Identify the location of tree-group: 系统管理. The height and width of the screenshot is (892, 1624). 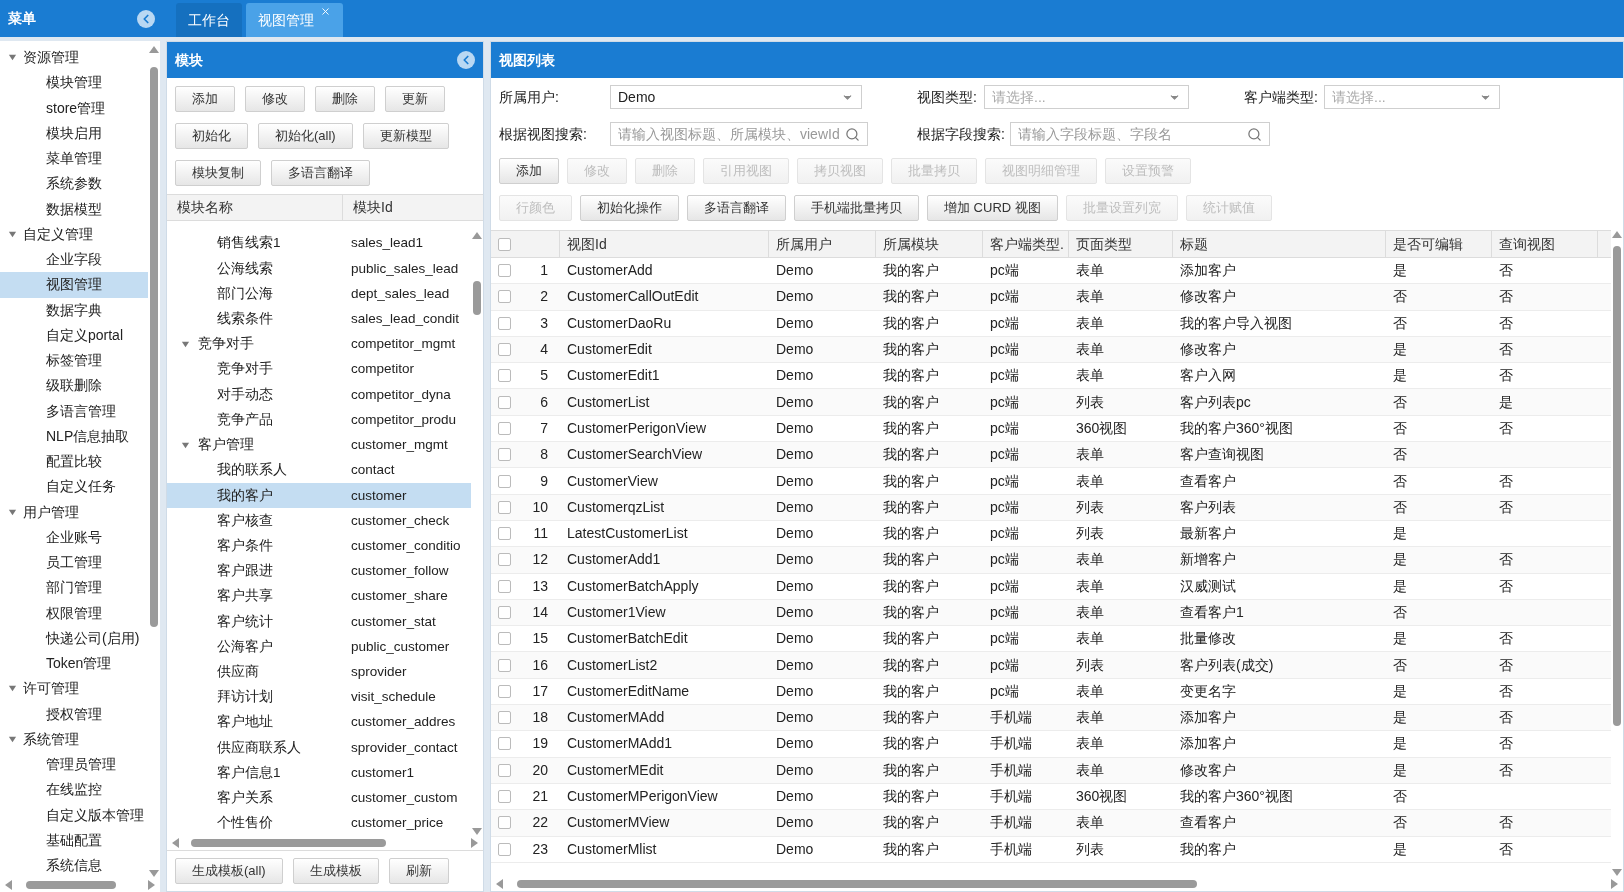
(74, 739).